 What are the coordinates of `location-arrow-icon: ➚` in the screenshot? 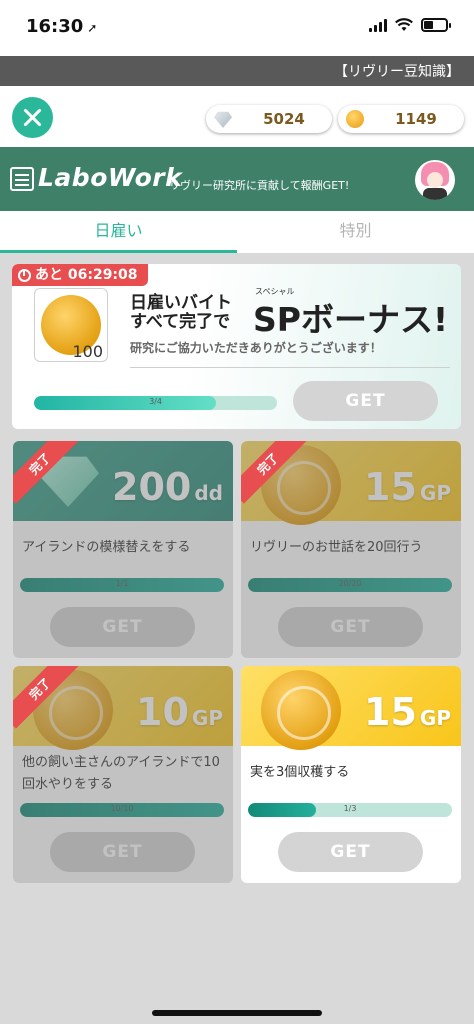 It's located at (92, 28).